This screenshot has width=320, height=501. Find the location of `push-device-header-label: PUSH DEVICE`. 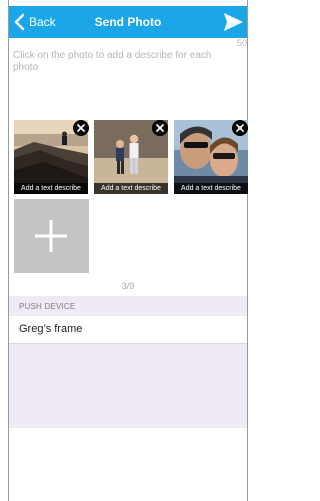

push-device-header-label: PUSH DEVICE is located at coordinates (47, 306).